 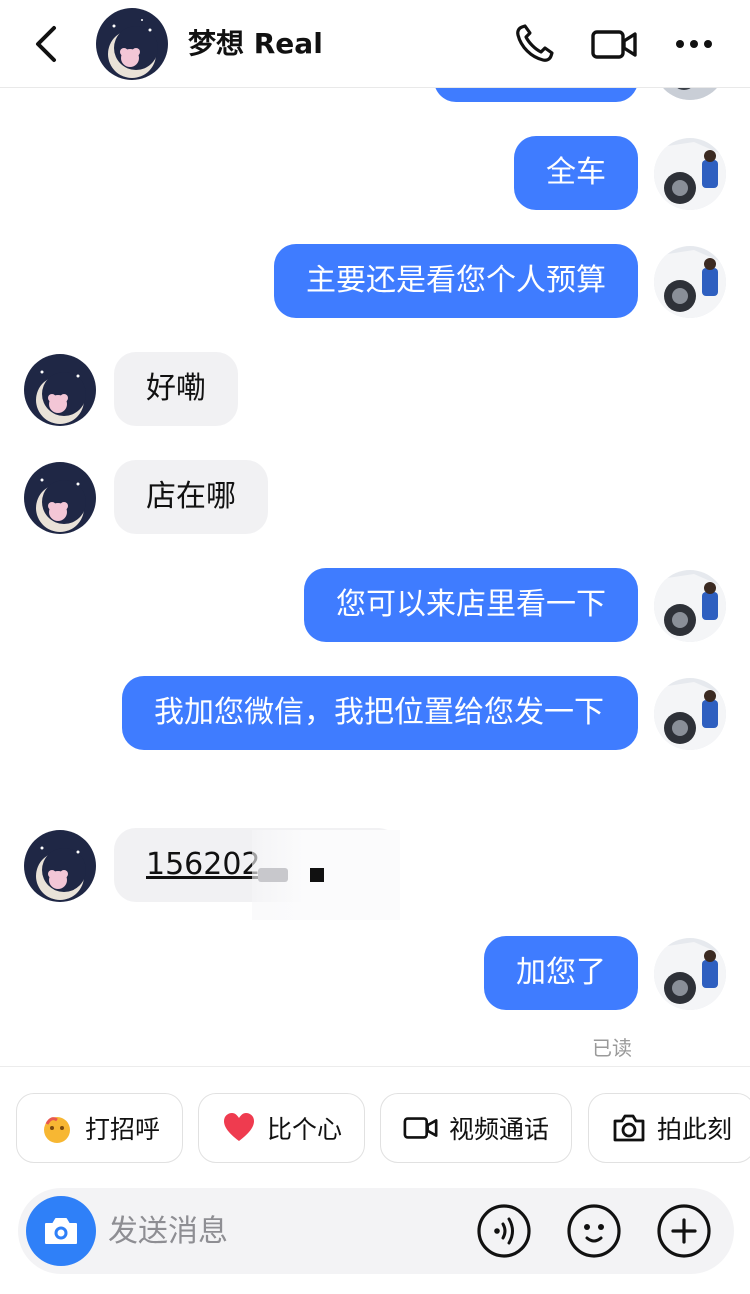 What do you see at coordinates (255, 44) in the screenshot?
I see `contact-name: 梦想 Real` at bounding box center [255, 44].